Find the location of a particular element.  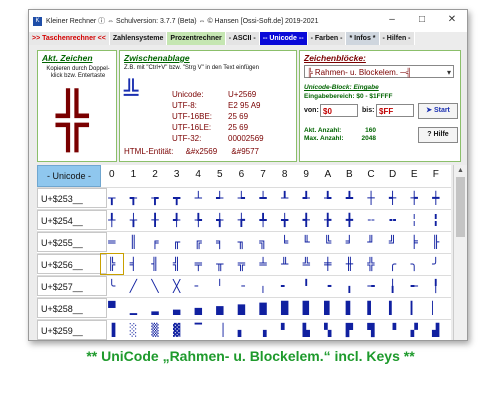

glyph-cell: ╈ is located at coordinates (285, 220).